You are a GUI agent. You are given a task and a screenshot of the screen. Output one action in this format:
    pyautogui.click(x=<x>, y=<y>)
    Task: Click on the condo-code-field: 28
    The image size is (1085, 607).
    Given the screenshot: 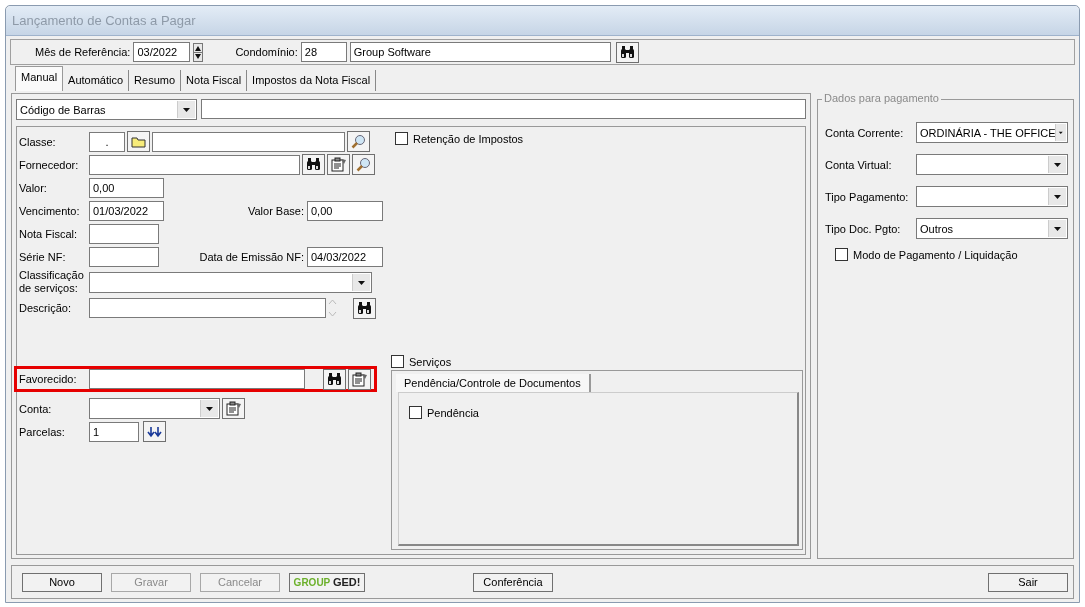 What is the action you would take?
    pyautogui.click(x=323, y=52)
    